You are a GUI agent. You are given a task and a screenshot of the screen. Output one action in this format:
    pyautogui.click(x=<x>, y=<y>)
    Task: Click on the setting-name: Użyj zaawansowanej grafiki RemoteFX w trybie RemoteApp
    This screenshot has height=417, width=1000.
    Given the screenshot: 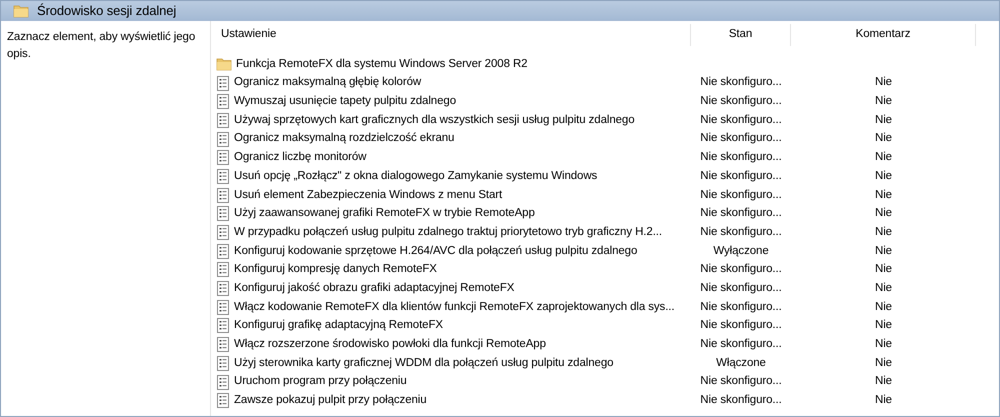 What is the action you would take?
    pyautogui.click(x=384, y=213)
    